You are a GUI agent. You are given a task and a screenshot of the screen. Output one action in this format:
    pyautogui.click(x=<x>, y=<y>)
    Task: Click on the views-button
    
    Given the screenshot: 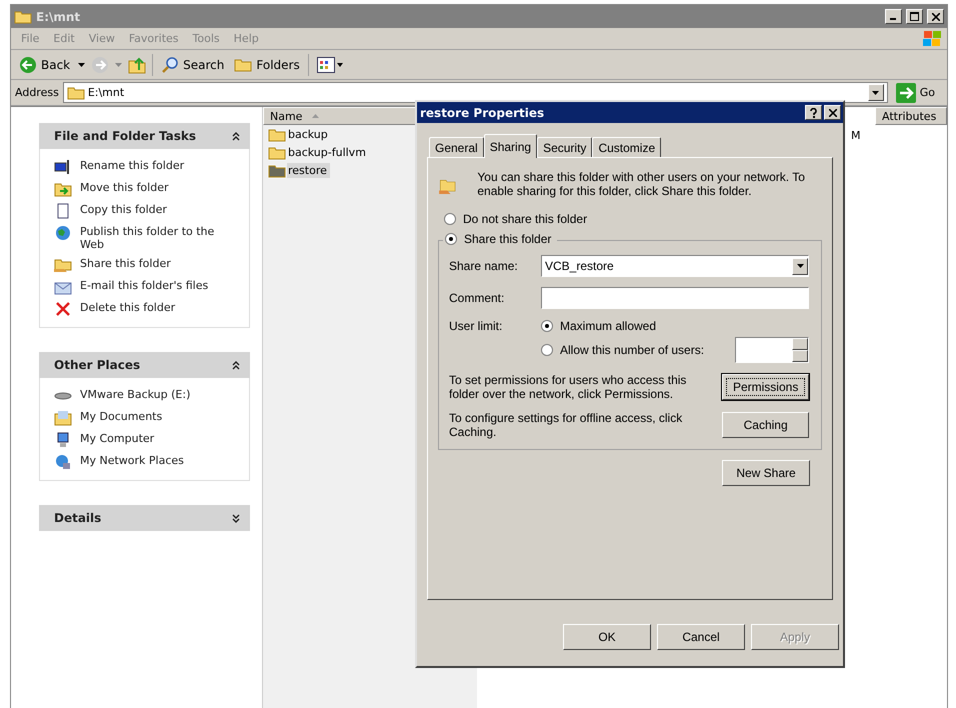 What is the action you would take?
    pyautogui.click(x=329, y=64)
    